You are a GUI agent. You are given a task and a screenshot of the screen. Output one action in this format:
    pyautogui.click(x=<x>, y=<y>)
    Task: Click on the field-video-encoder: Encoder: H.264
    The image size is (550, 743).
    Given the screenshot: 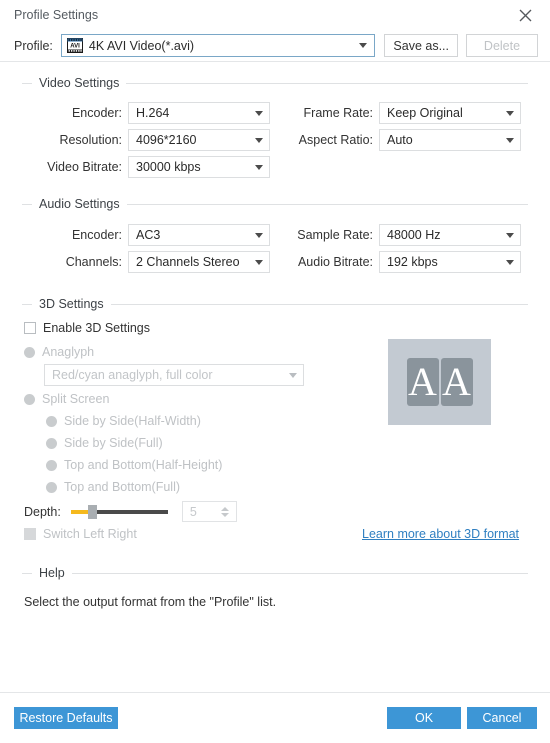 What is the action you would take?
    pyautogui.click(x=146, y=113)
    